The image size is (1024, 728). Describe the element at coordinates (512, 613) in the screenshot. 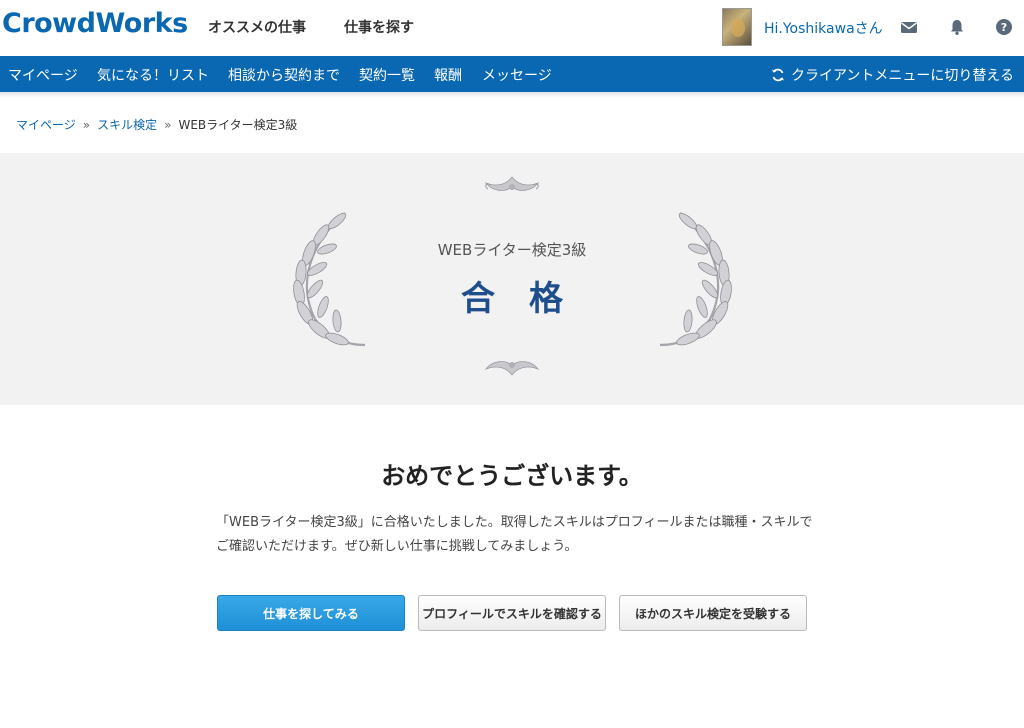

I see `check-profile-skills-button: プロフィールでスキルを確認する` at that location.